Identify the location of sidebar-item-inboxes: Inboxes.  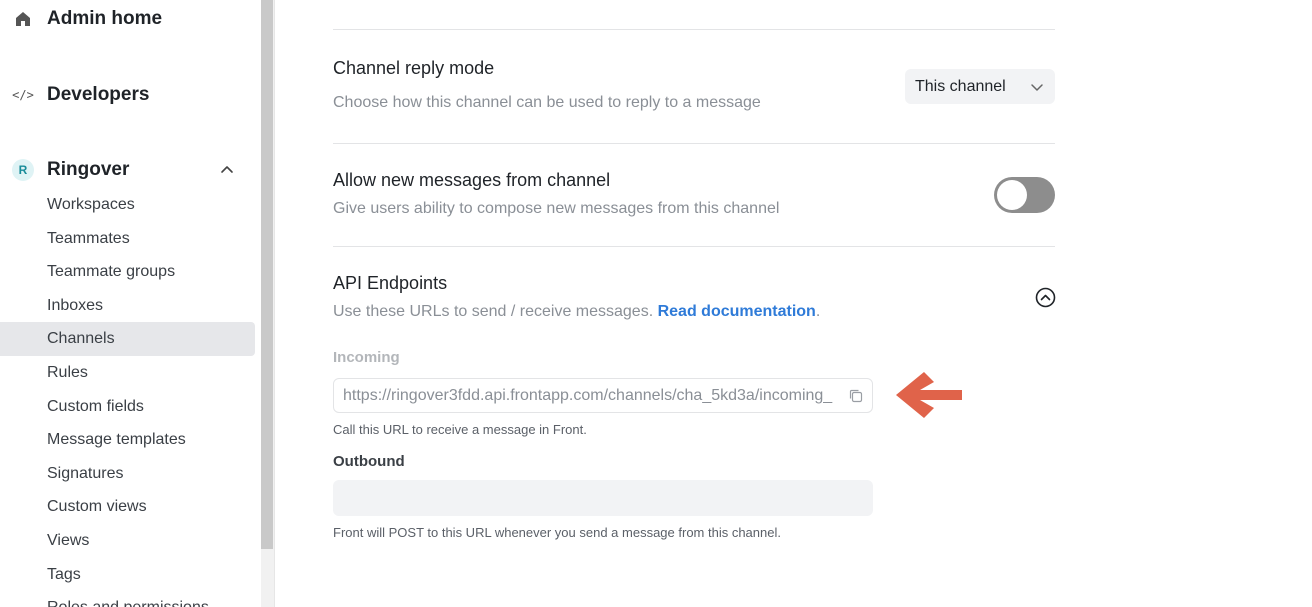
(127, 306).